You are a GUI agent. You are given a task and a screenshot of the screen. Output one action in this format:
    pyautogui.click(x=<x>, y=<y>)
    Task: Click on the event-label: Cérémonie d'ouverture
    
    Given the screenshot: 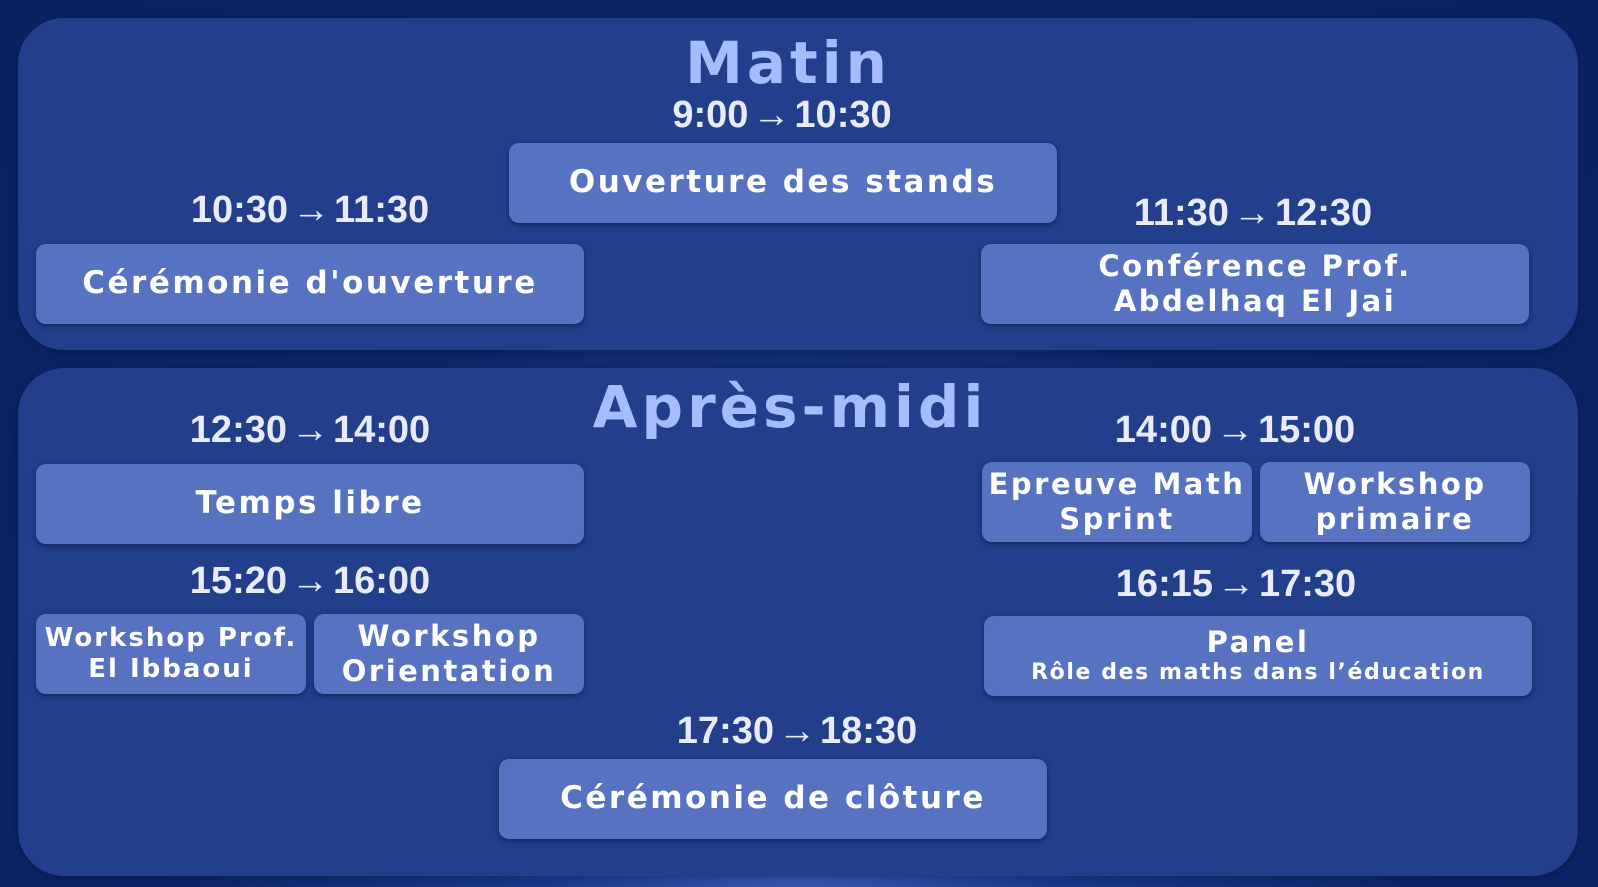 What is the action you would take?
    pyautogui.click(x=310, y=283)
    